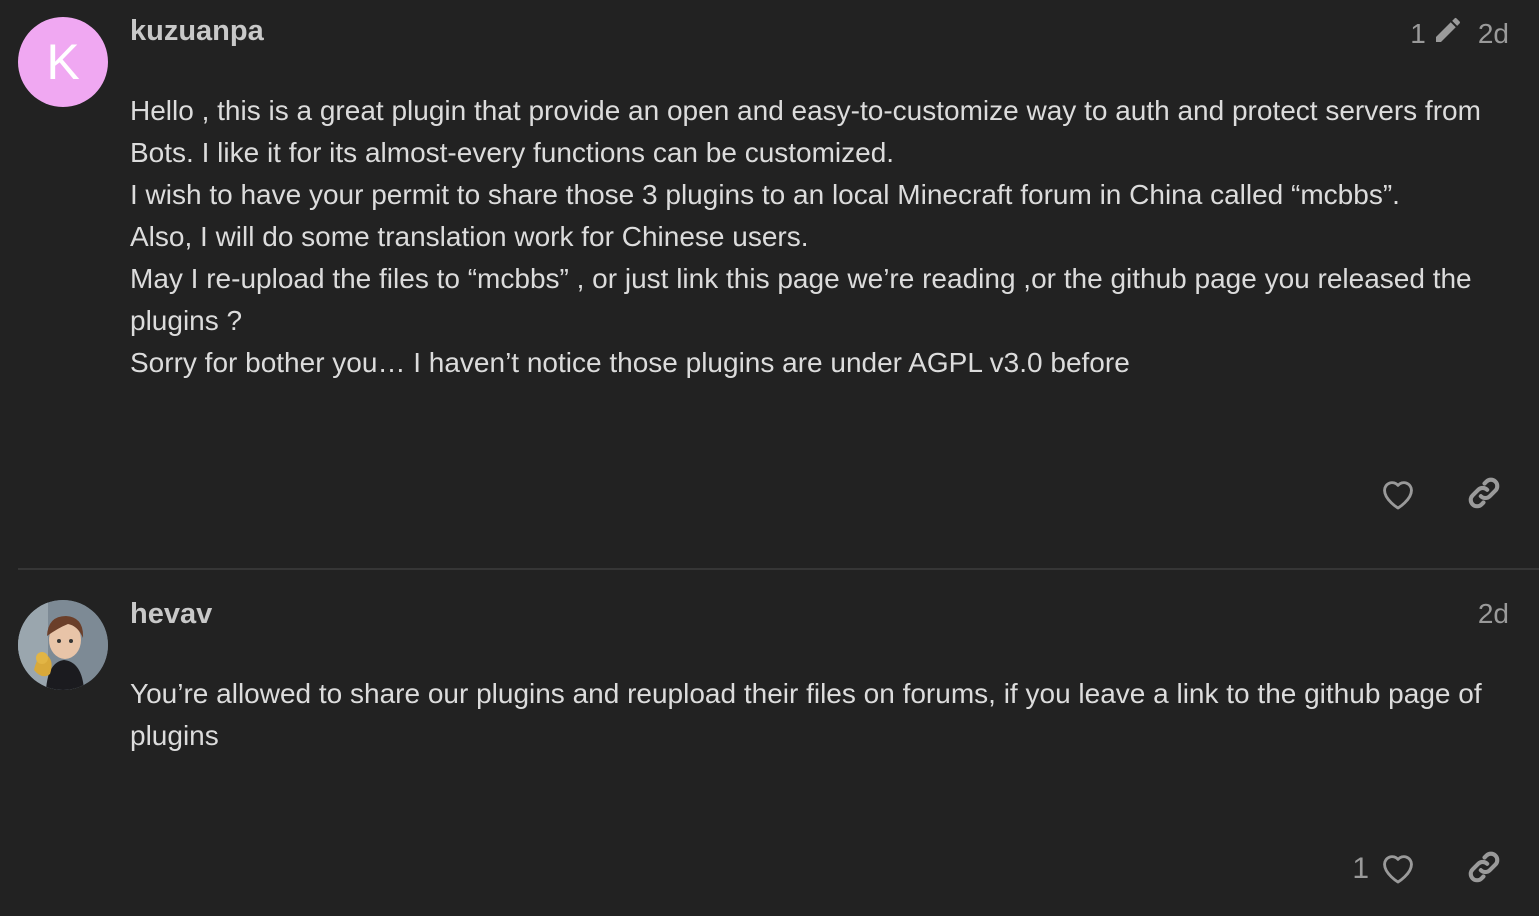 This screenshot has width=1539, height=916. I want to click on avatar-image, so click(63, 645).